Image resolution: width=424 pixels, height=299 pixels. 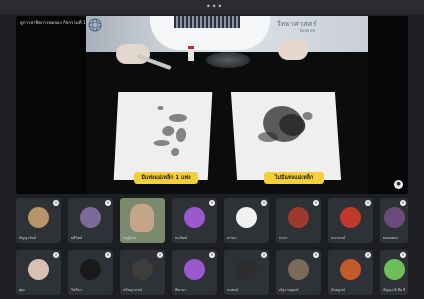 What do you see at coordinates (133, 290) in the screenshot?
I see `participant-name: ปรัชญาภรณ์` at bounding box center [133, 290].